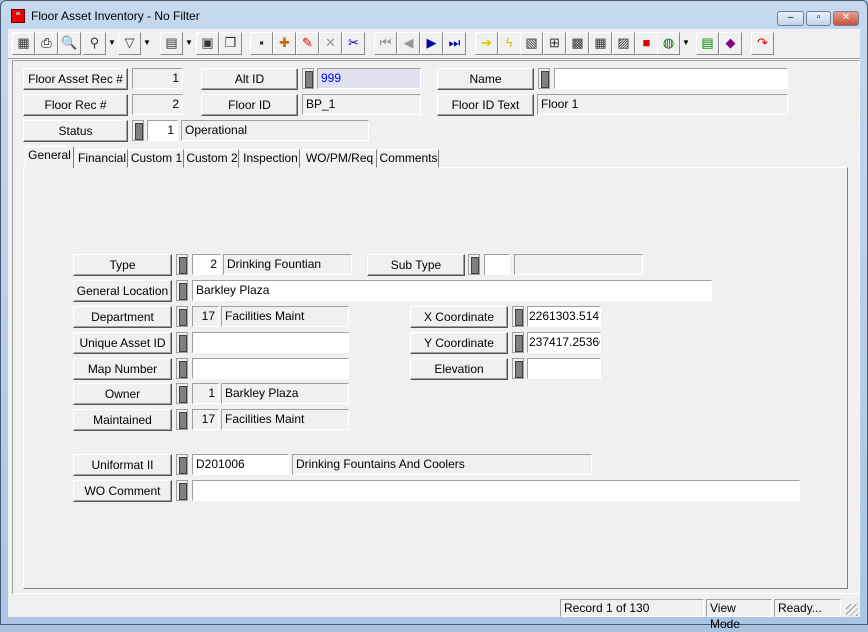 This screenshot has height=632, width=868. Describe the element at coordinates (518, 368) in the screenshot. I see `elevation-handle` at that location.